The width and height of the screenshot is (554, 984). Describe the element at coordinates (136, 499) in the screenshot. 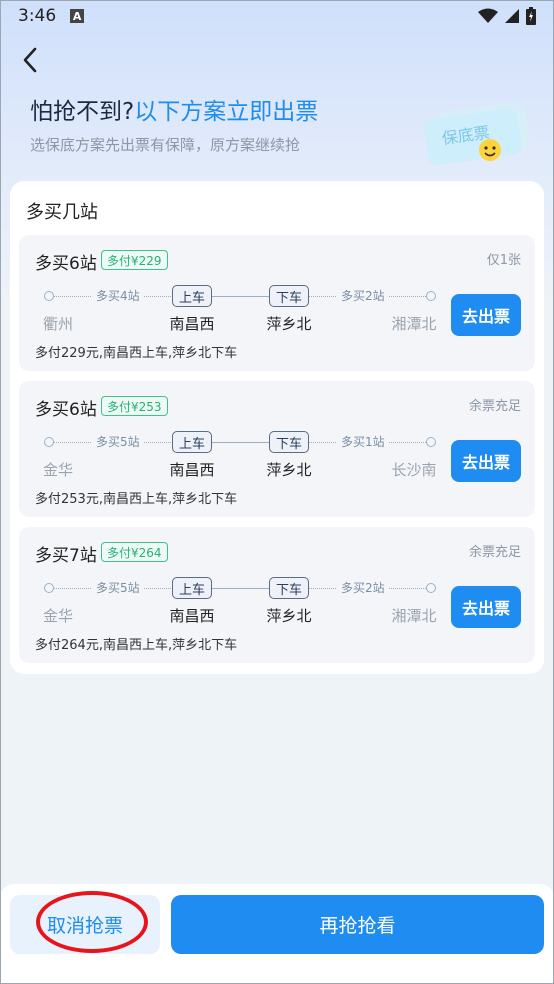

I see `option-description: 多付253元,南昌西上车,萍乡北下车` at that location.